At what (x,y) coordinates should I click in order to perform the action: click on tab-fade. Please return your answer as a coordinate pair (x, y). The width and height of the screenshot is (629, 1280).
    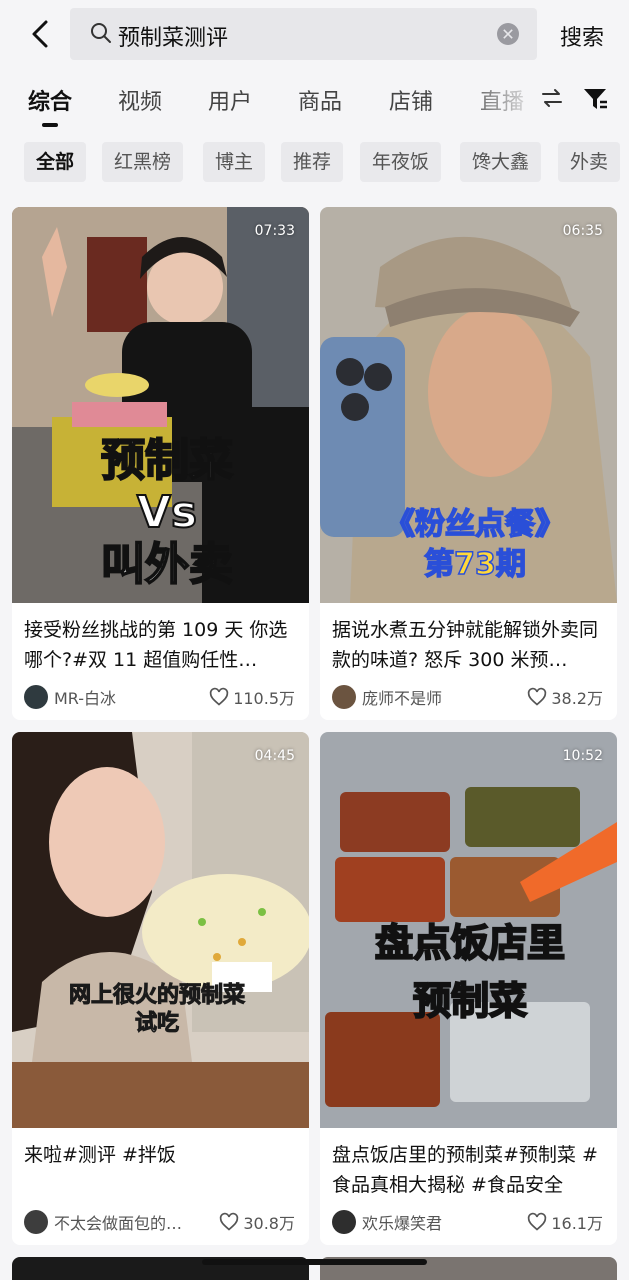
    Looking at the image, I should click on (500, 100).